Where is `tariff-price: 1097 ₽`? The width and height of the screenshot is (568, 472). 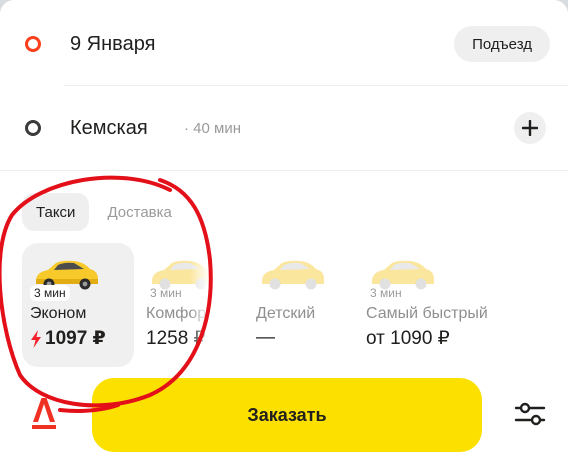 tariff-price: 1097 ₽ is located at coordinates (68, 338).